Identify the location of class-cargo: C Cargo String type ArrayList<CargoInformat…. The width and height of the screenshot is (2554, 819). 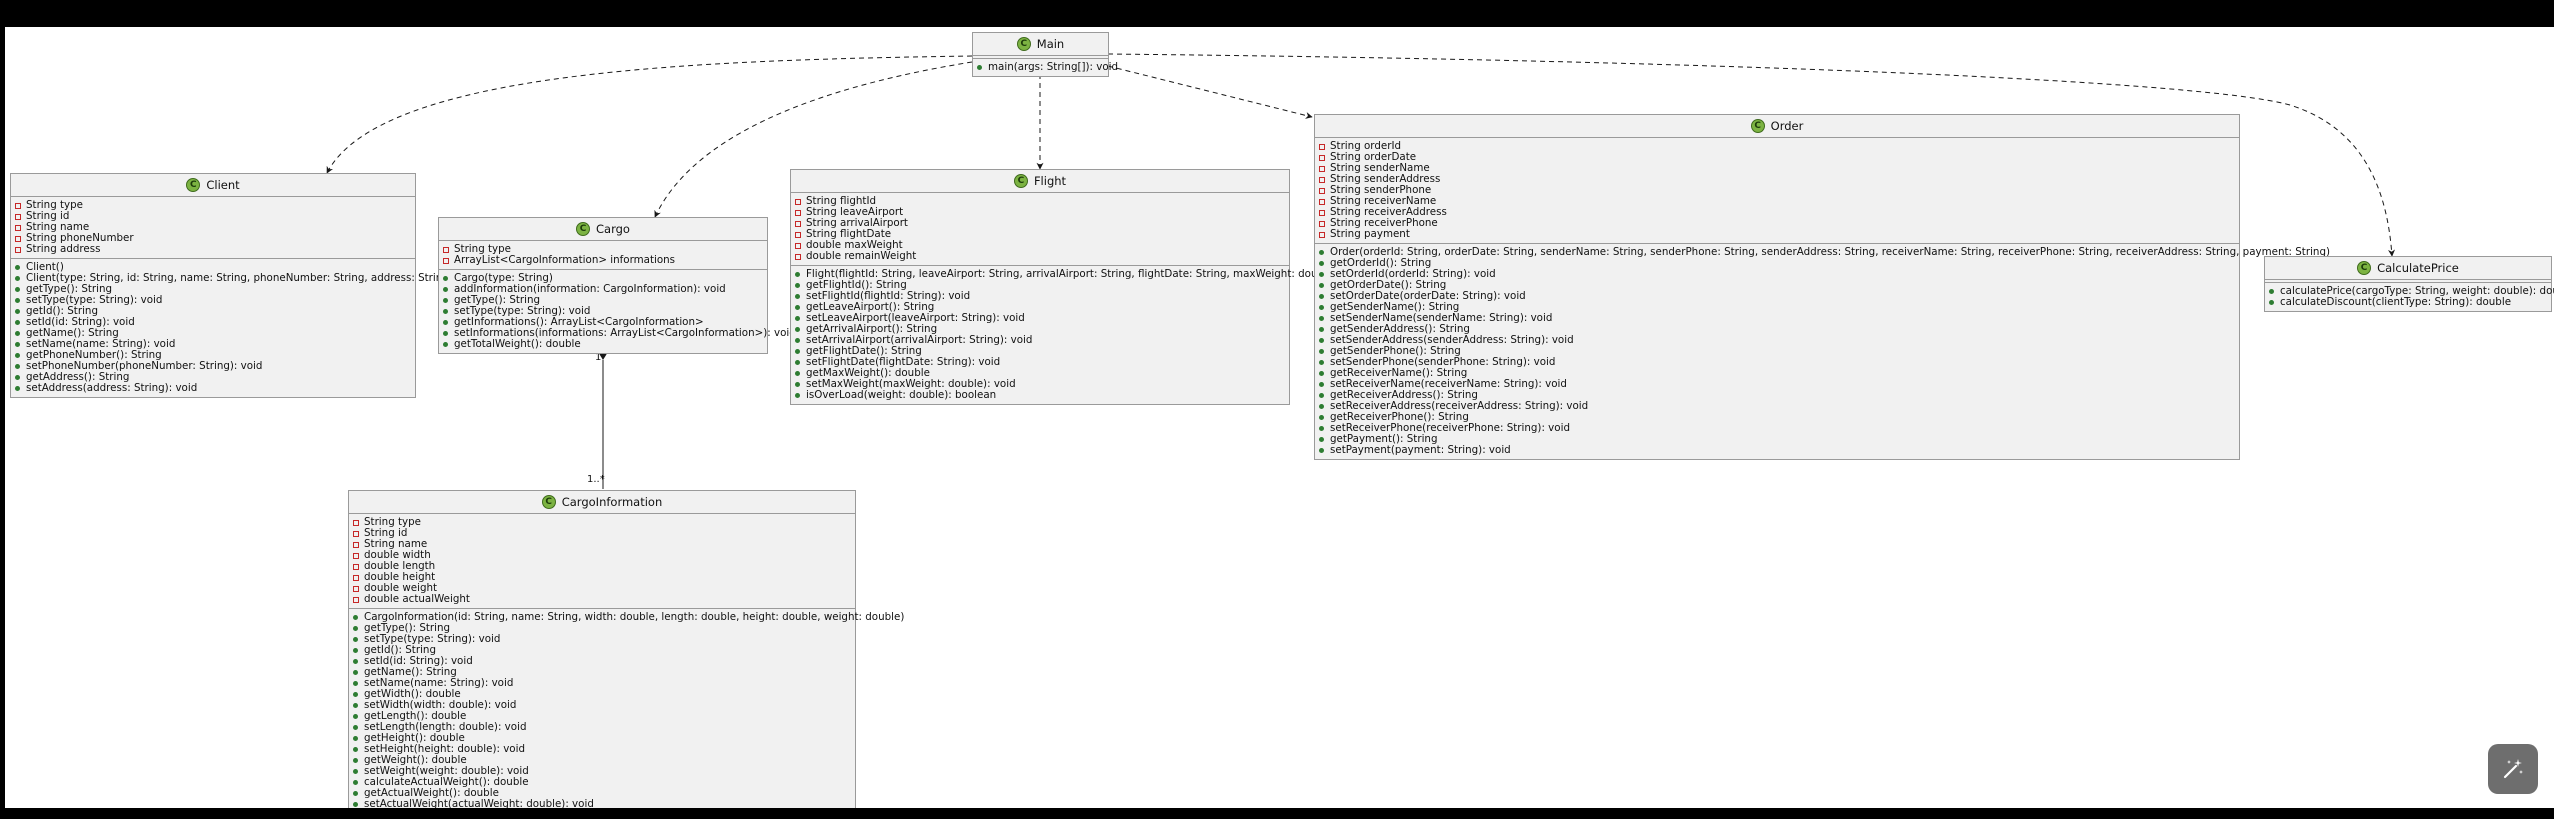
(617, 285).